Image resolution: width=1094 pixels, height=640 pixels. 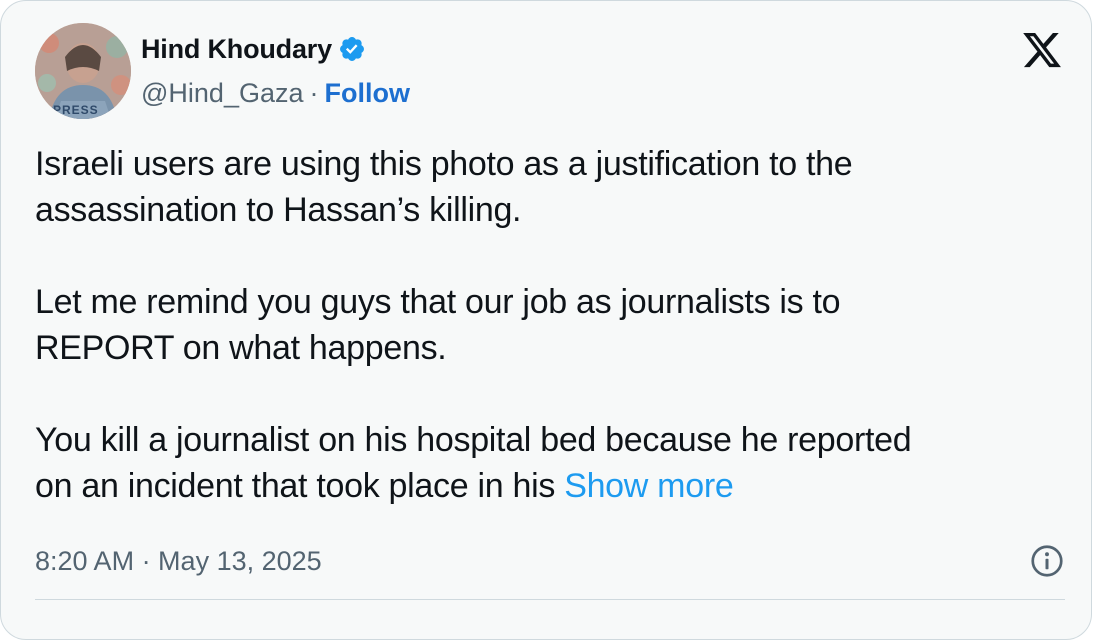 What do you see at coordinates (76, 110) in the screenshot?
I see `avatar-press-badge: PRESS` at bounding box center [76, 110].